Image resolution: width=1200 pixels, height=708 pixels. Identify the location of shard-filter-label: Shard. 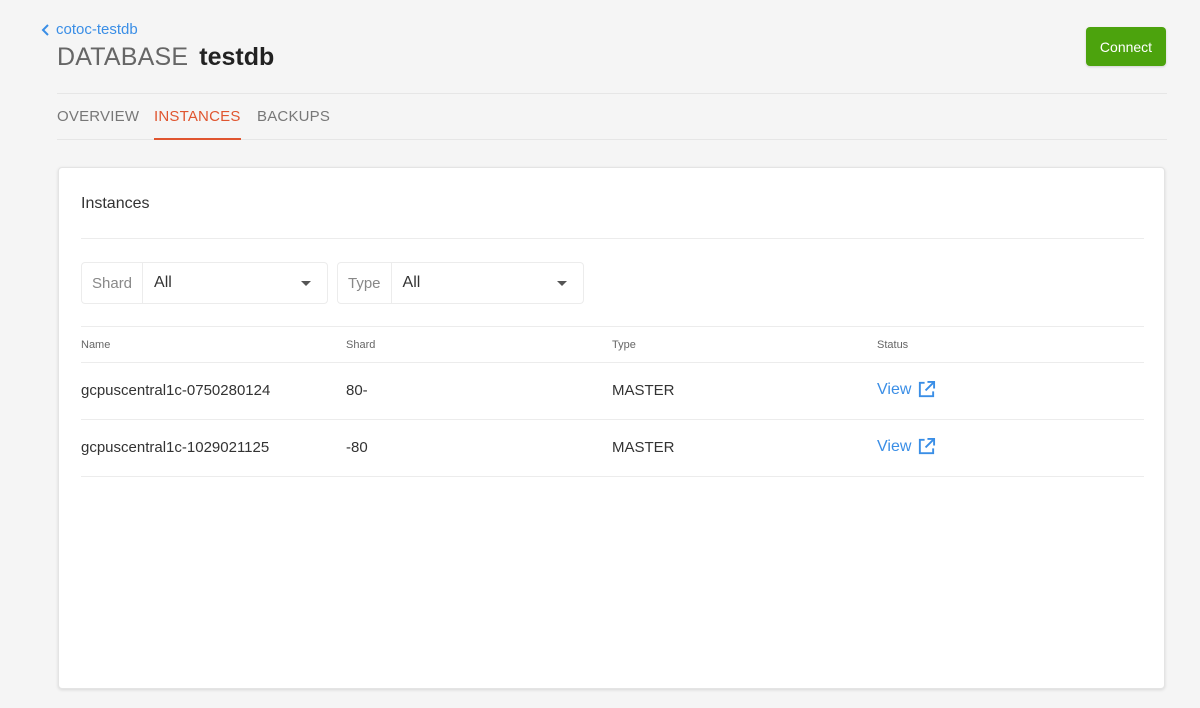
(113, 283).